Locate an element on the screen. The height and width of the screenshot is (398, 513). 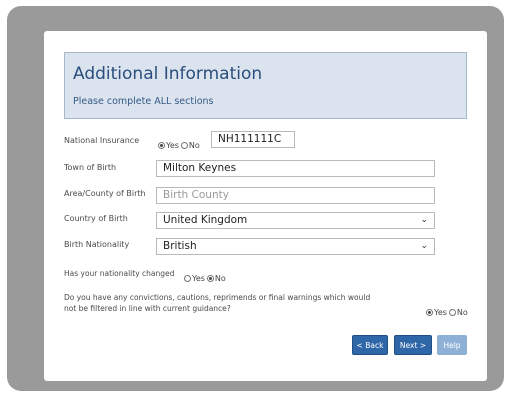
national-insurance-input: NH111111C is located at coordinates (253, 139).